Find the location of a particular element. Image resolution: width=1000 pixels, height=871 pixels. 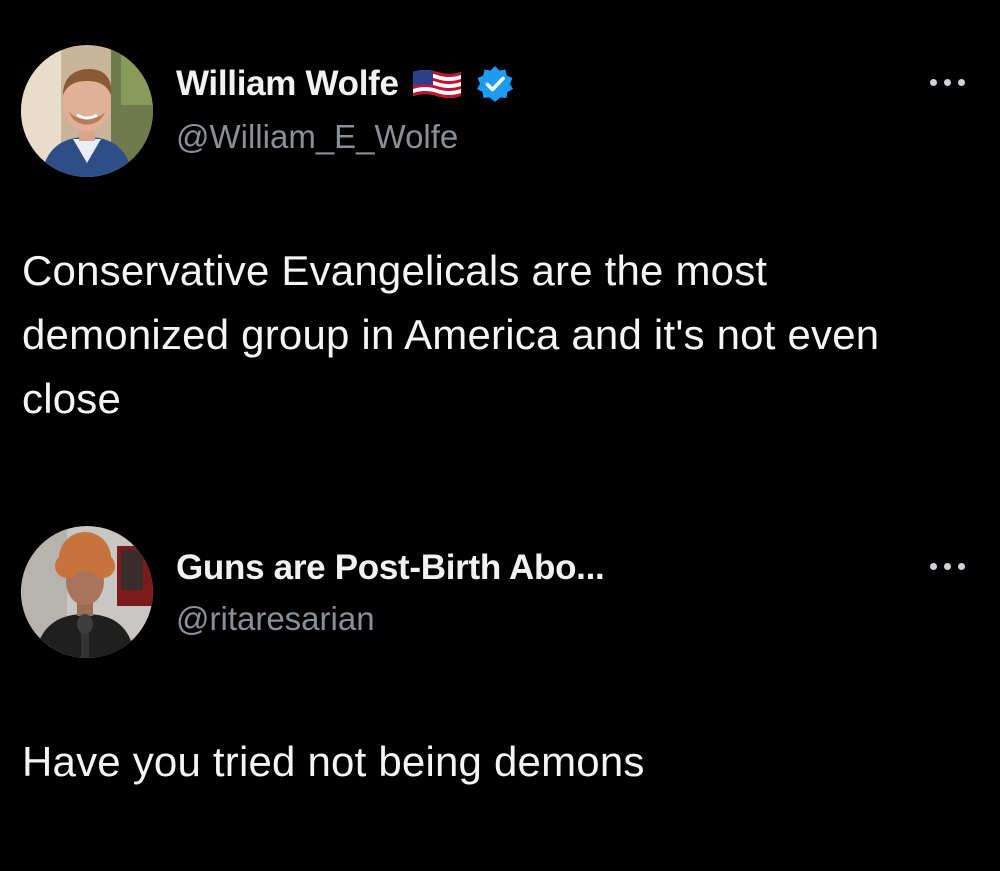

avatar-ritaresarian is located at coordinates (87, 592).